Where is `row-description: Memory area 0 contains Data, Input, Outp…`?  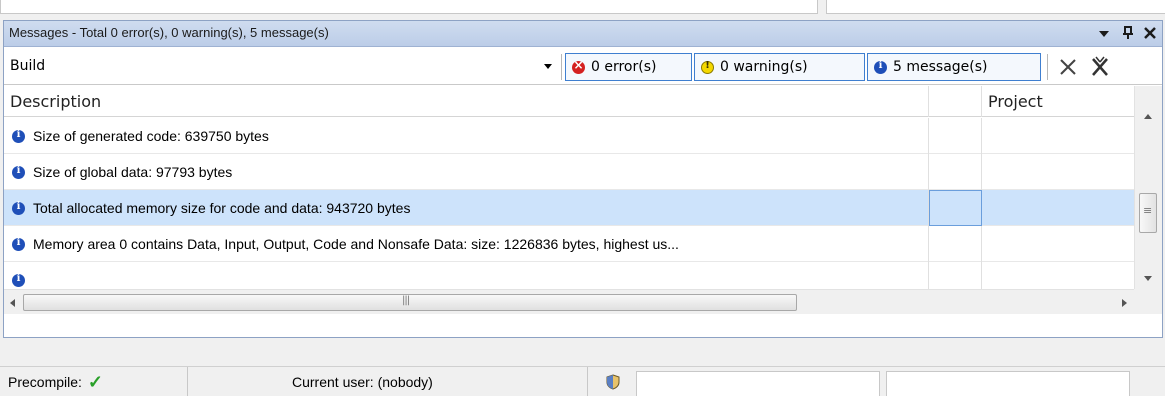
row-description: Memory area 0 contains Data, Input, Outp… is located at coordinates (356, 244).